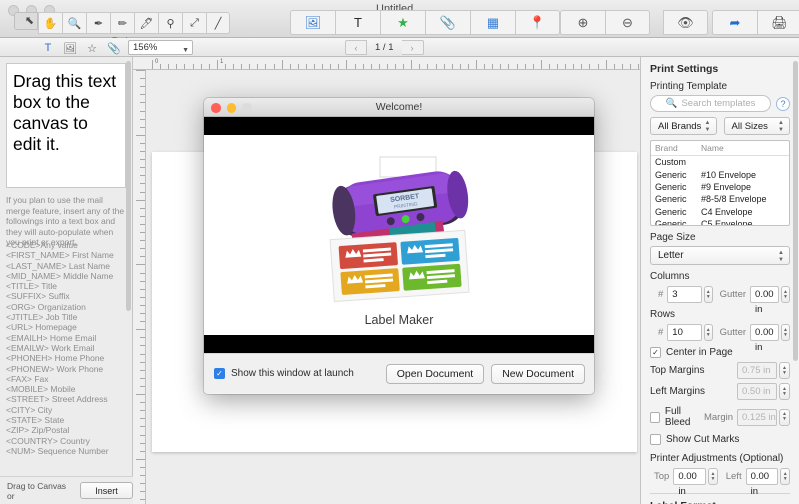  Describe the element at coordinates (655, 439) in the screenshot. I see `show-cut-marks-checkbox` at that location.